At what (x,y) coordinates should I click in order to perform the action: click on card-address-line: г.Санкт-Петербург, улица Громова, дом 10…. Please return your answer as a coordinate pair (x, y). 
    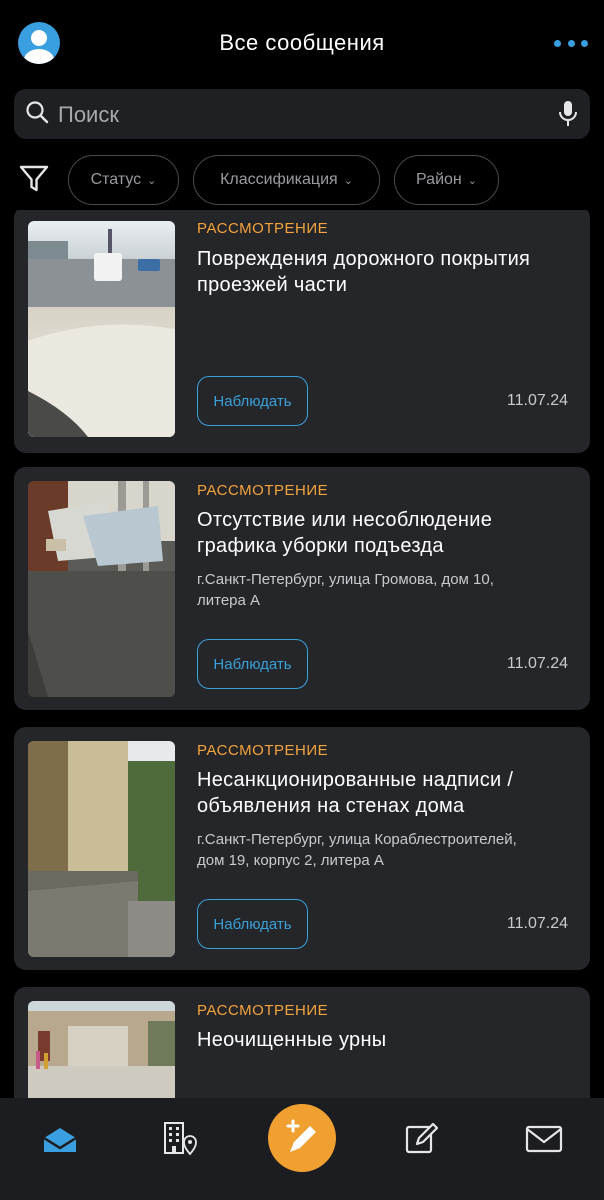
    Looking at the image, I should click on (345, 579).